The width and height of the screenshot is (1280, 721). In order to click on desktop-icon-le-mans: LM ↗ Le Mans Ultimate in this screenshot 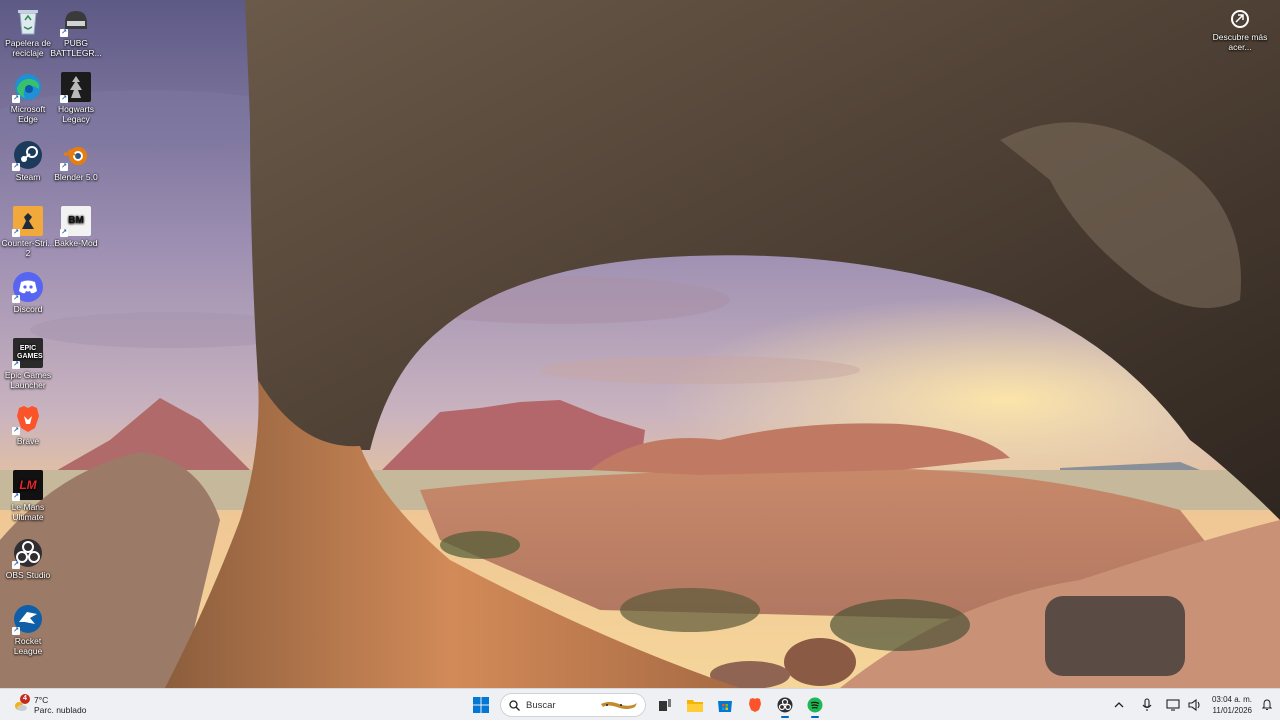, I will do `click(28, 496)`.